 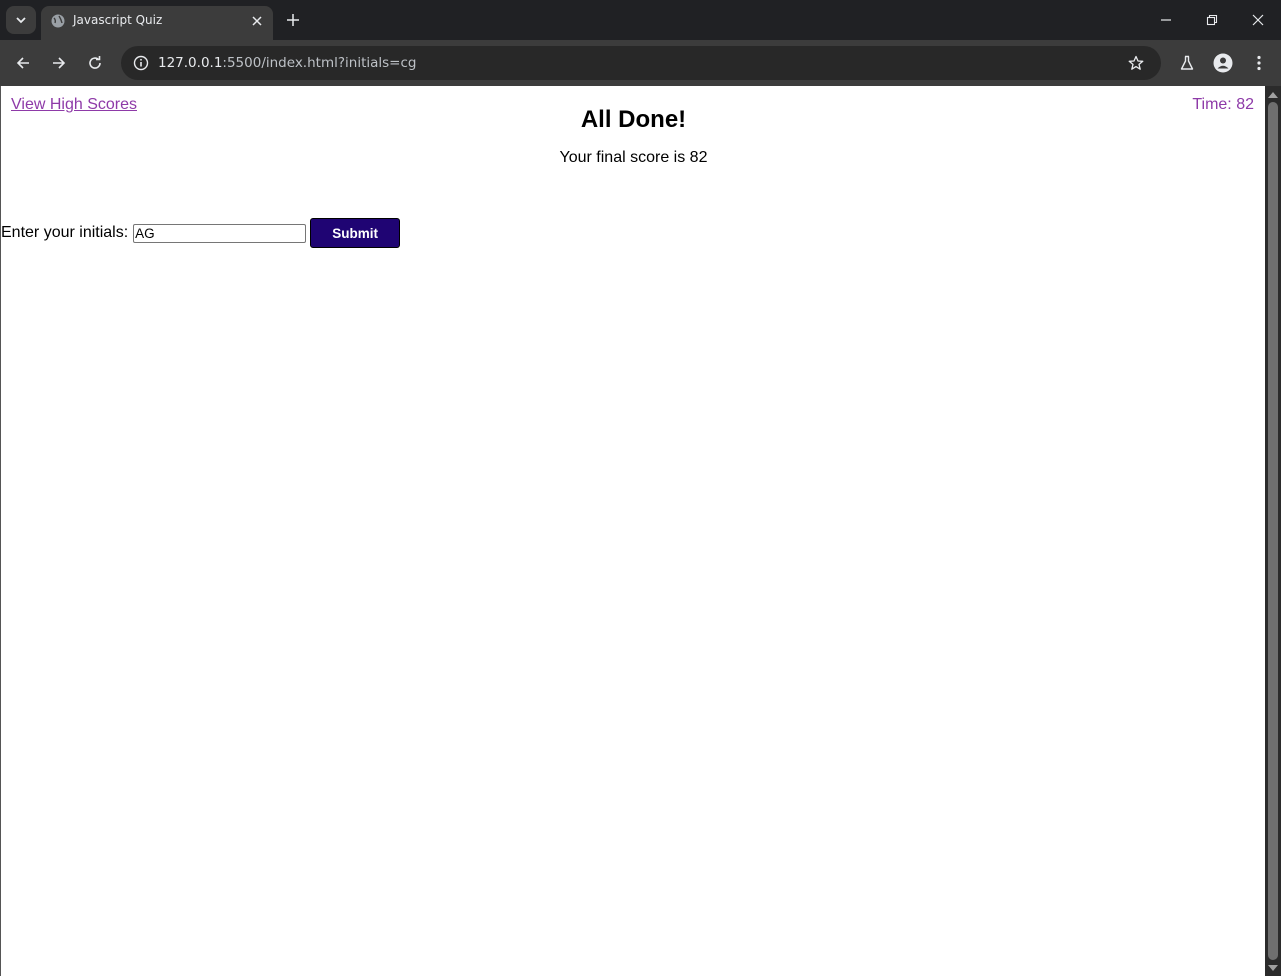 I want to click on page-scrollbar, so click(x=1273, y=531).